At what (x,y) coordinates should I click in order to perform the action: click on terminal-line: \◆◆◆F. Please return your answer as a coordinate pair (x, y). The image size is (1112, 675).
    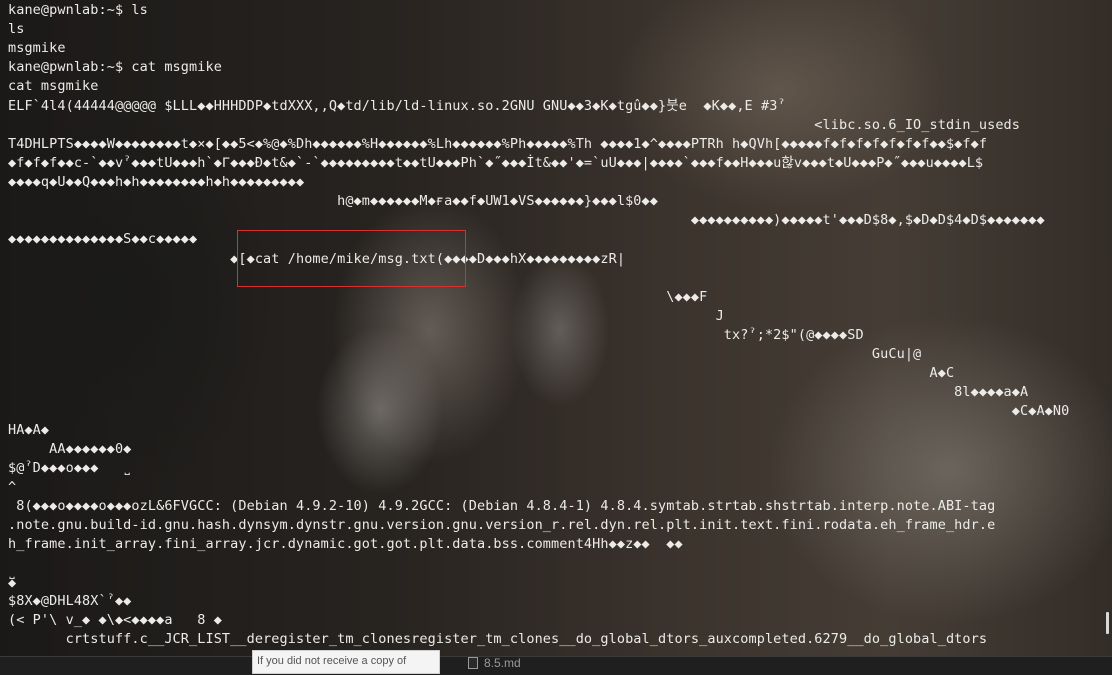
    Looking at the image, I should click on (358, 297).